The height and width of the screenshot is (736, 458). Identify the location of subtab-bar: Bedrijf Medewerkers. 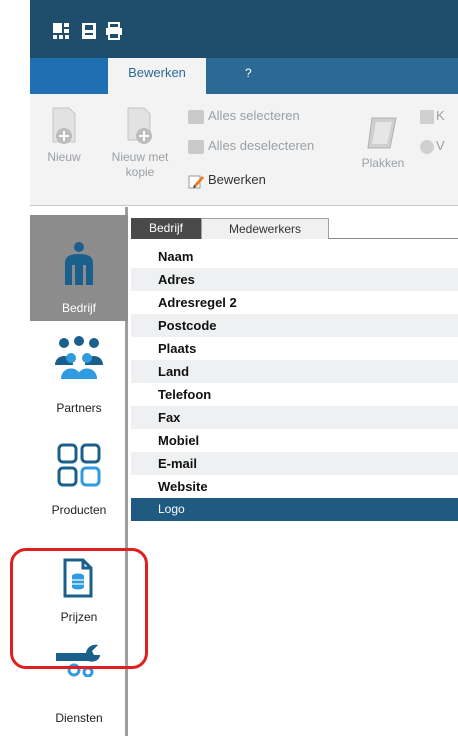
(294, 227).